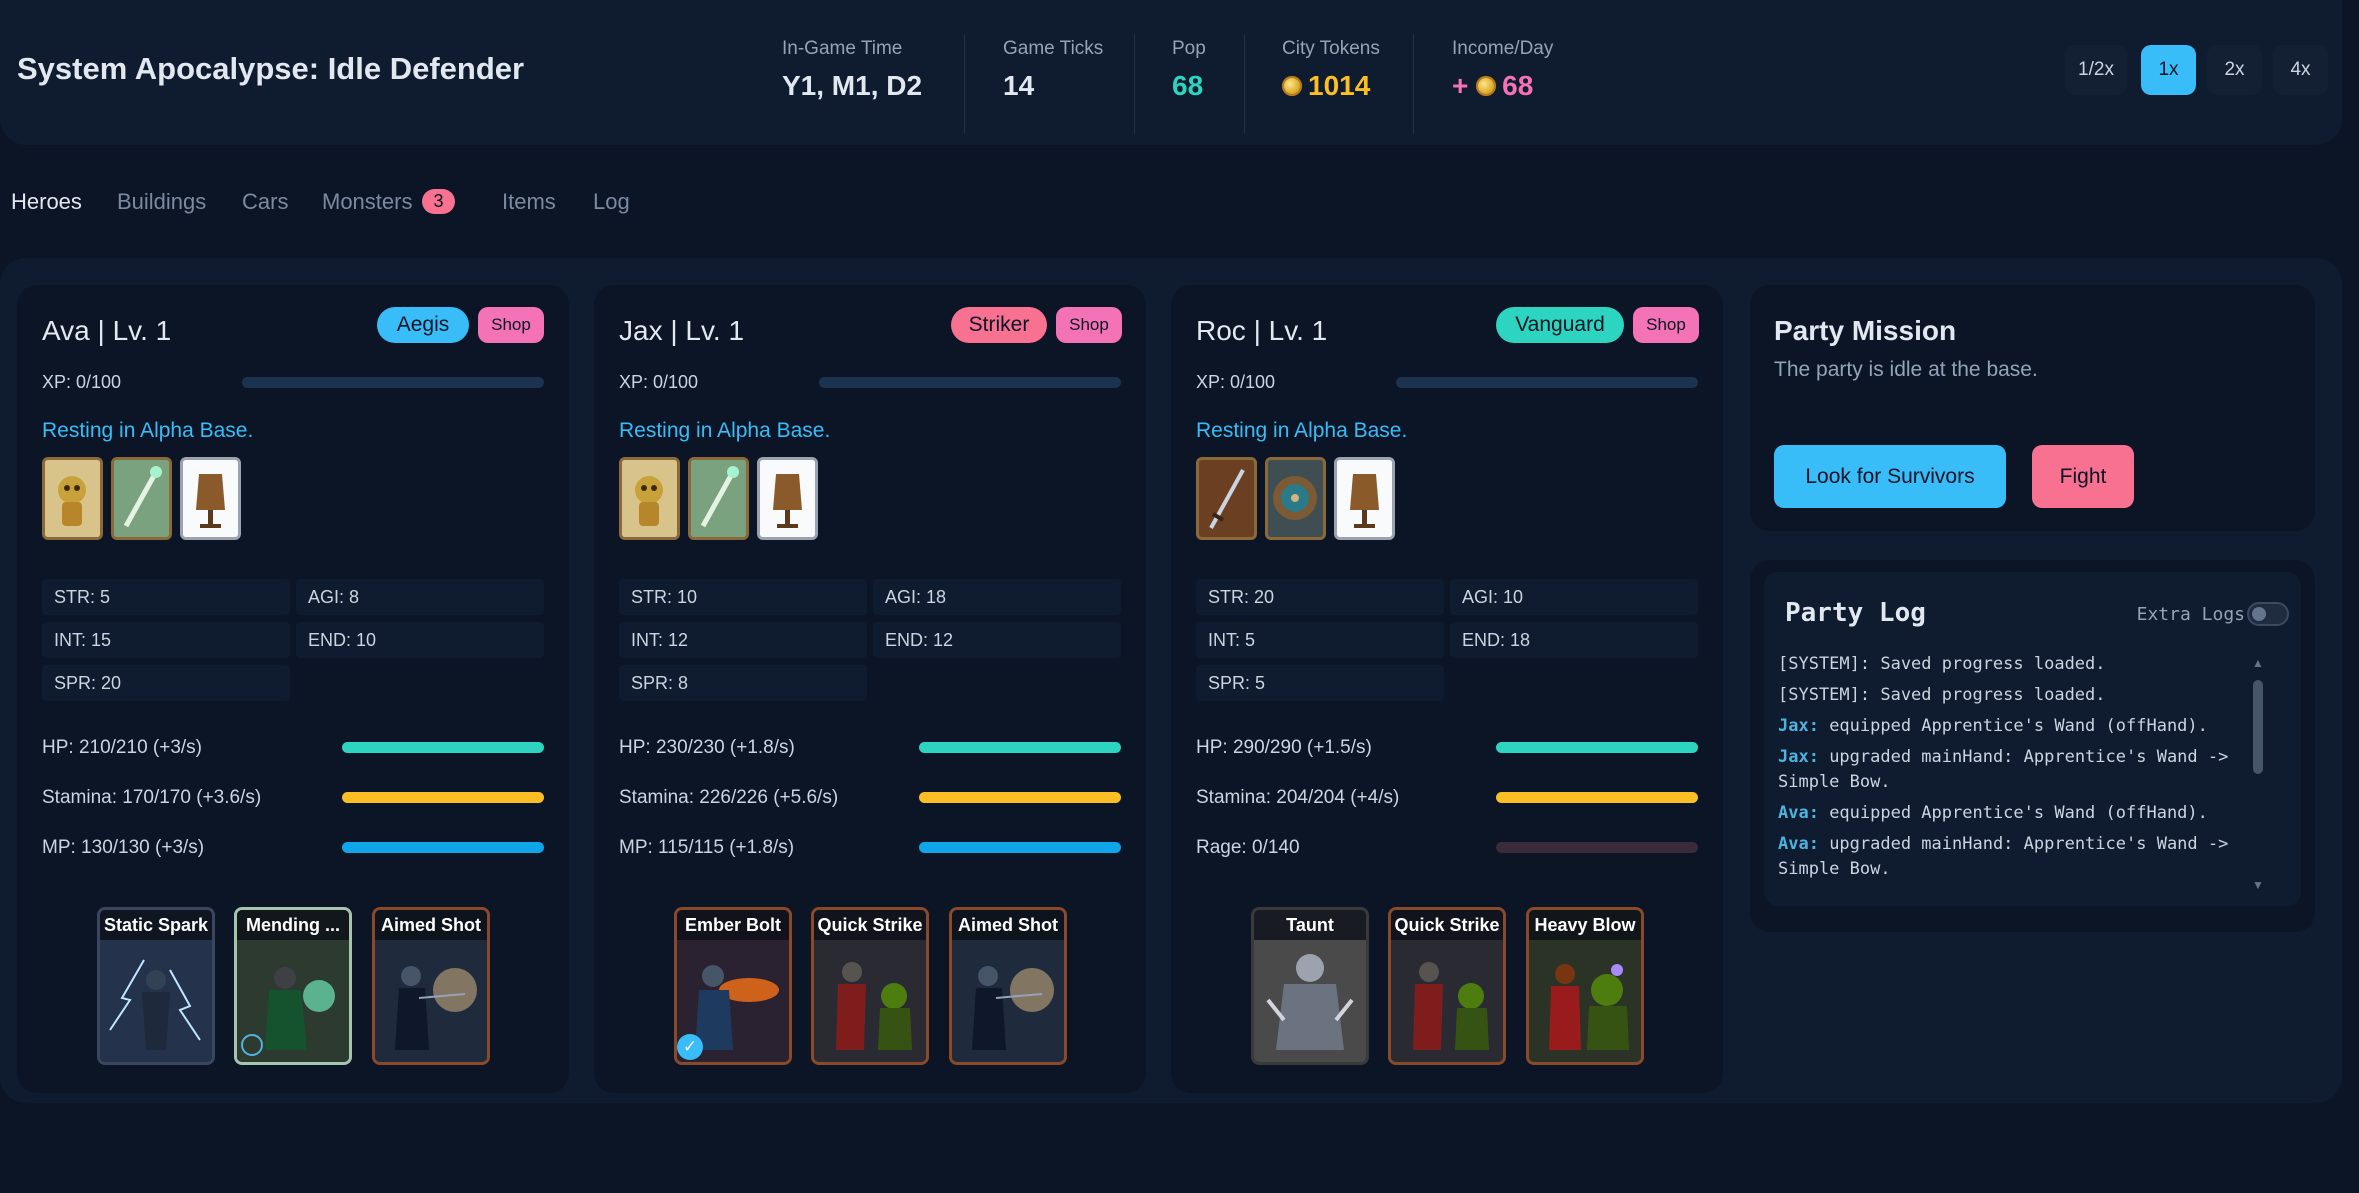  I want to click on speed-4x-button: 4x, so click(2300, 70).